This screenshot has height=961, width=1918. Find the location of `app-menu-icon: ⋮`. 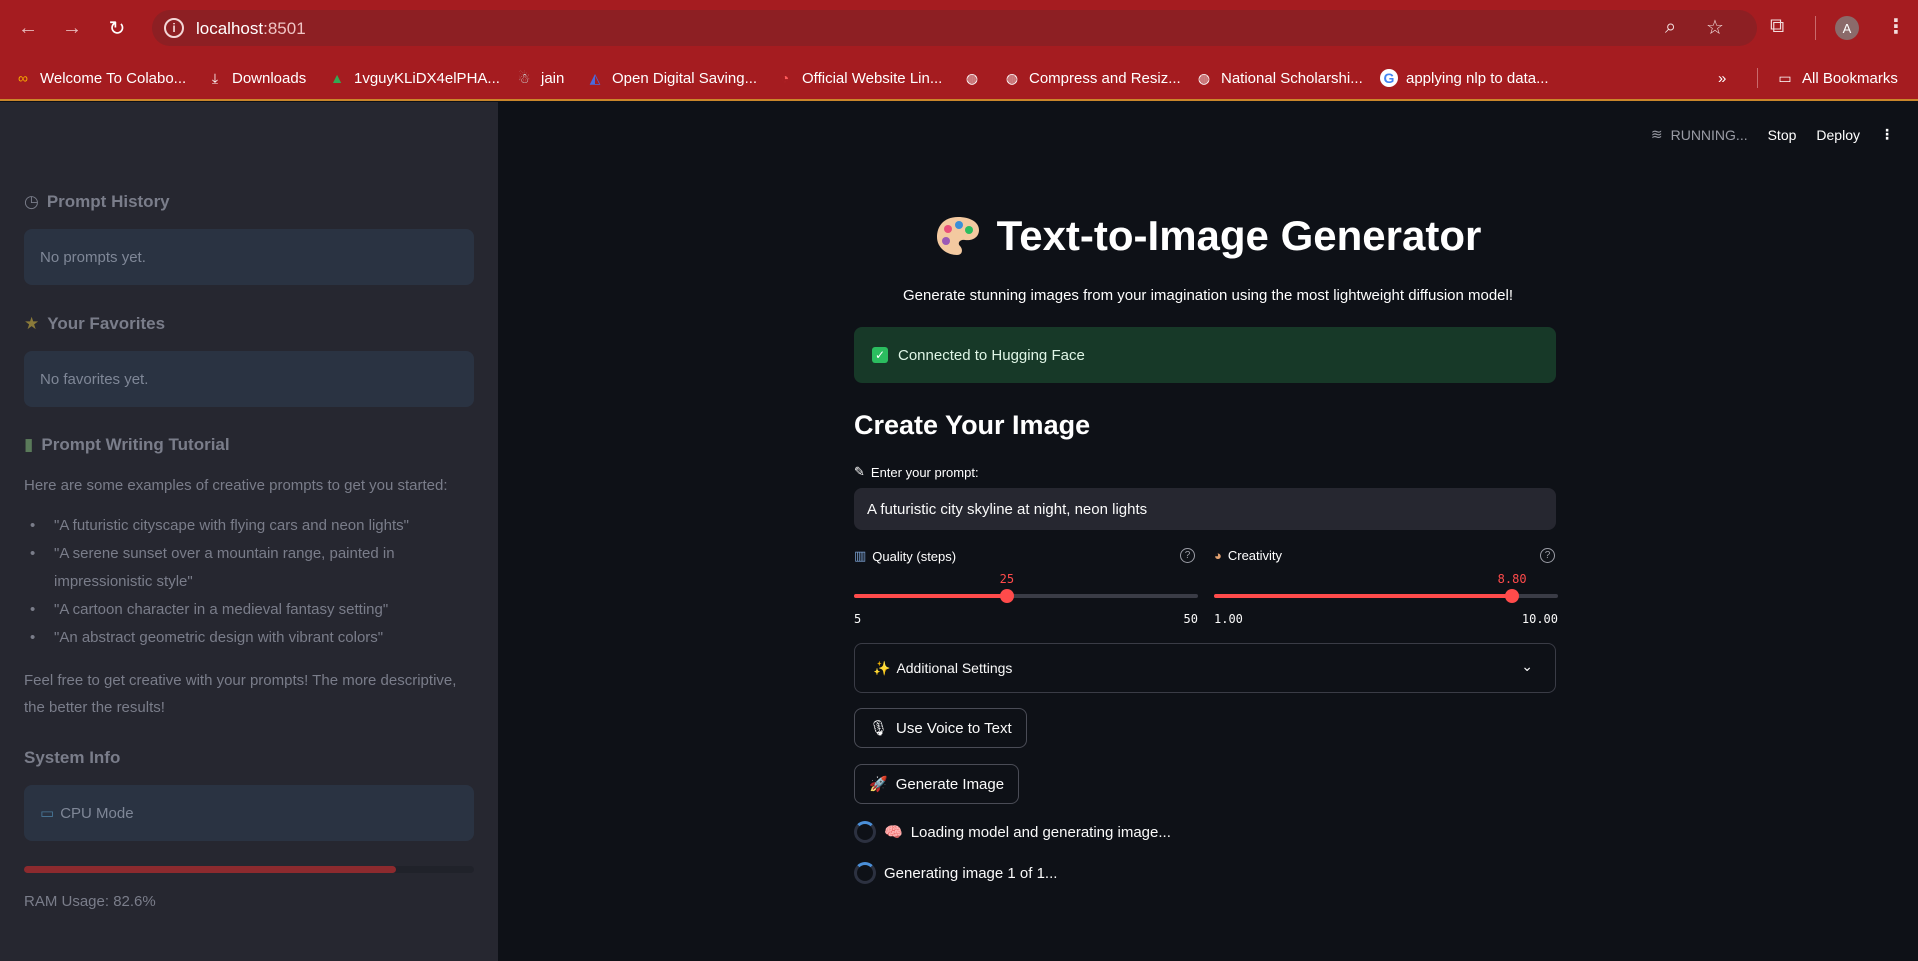

app-menu-icon: ⋮ is located at coordinates (1887, 134).